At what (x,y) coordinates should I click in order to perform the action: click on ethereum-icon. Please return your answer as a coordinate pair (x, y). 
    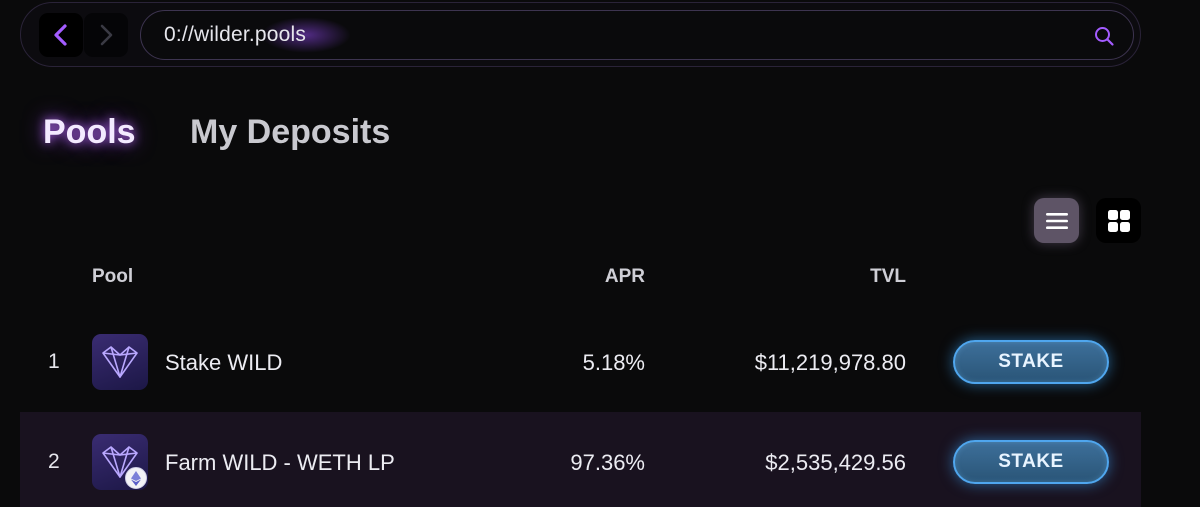
    Looking at the image, I should click on (136, 478).